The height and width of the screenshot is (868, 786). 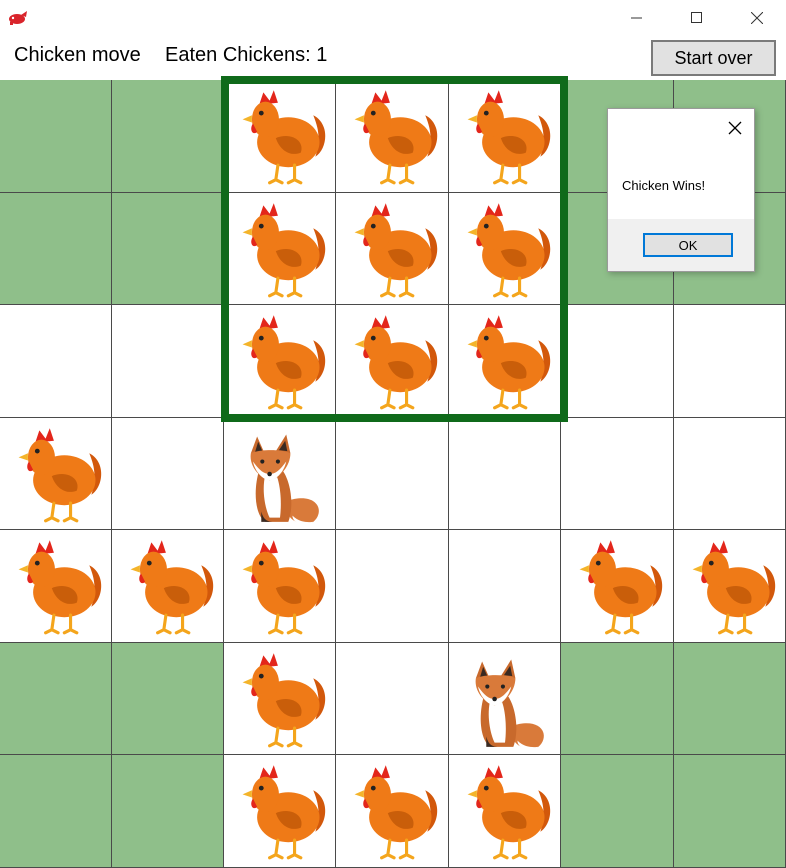 I want to click on minimize-button, so click(x=637, y=18).